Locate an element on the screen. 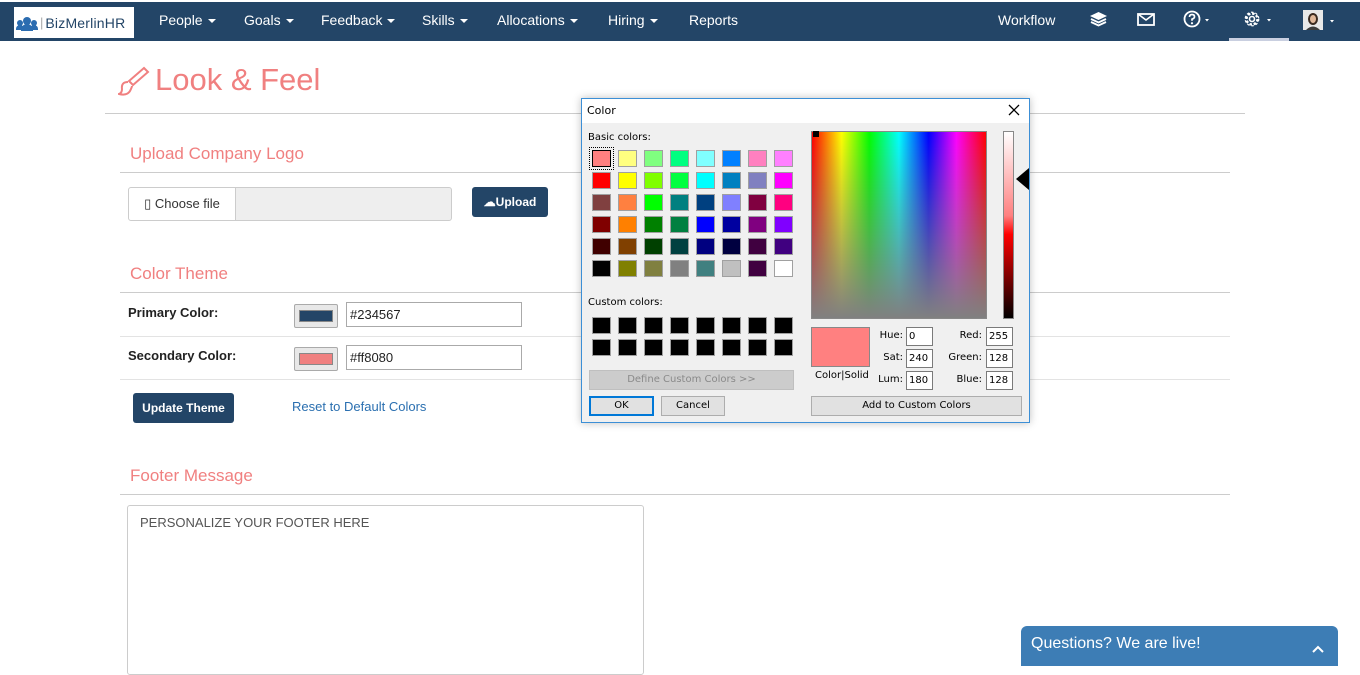 This screenshot has height=675, width=1360. nav-goals: Goals is located at coordinates (269, 21).